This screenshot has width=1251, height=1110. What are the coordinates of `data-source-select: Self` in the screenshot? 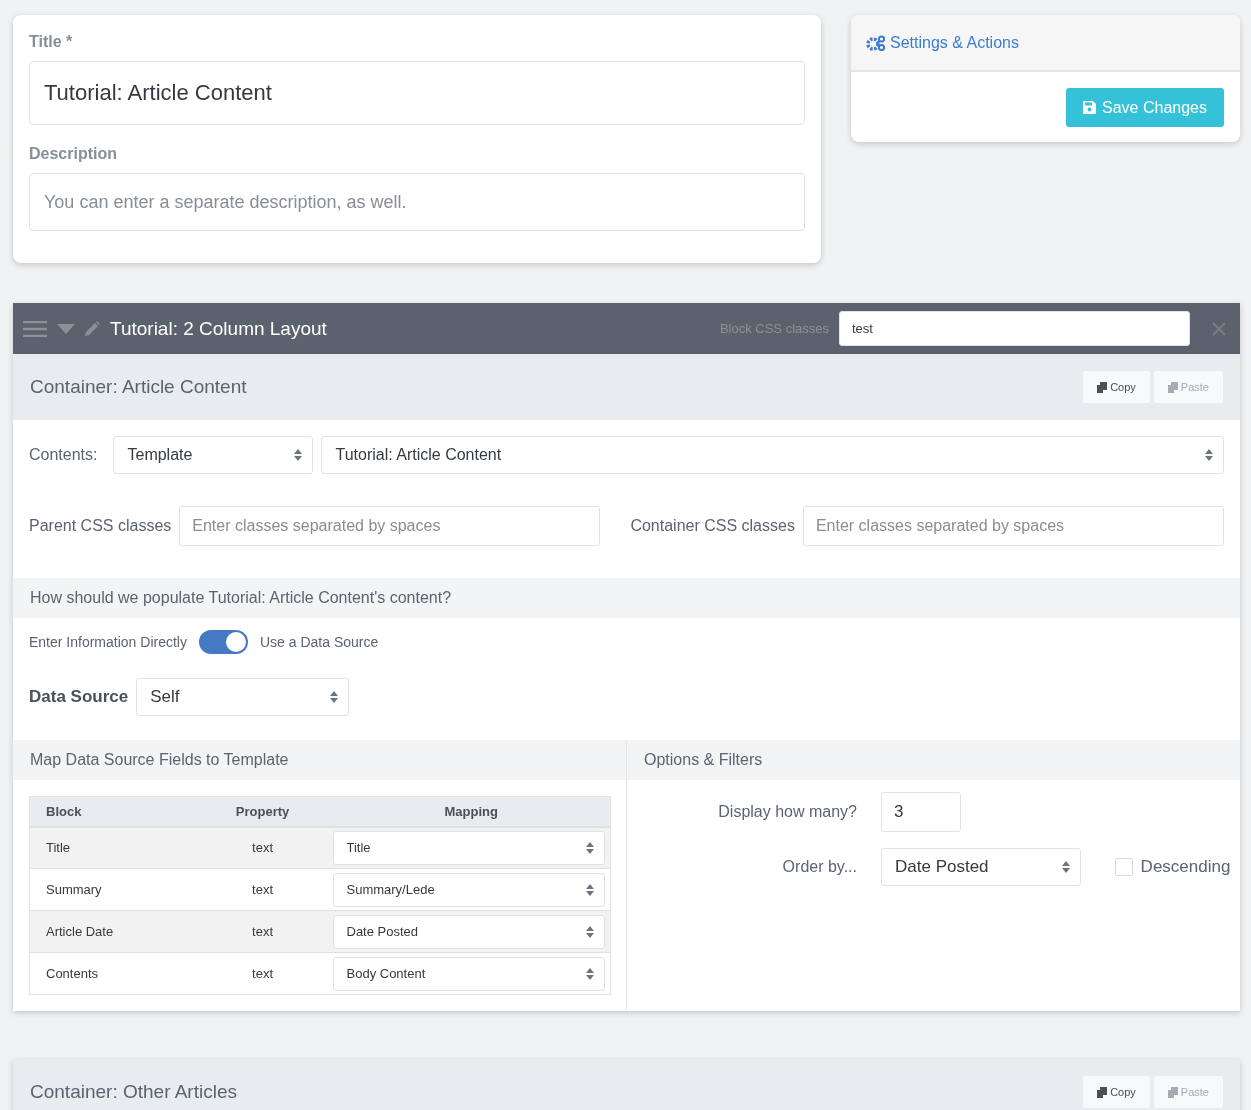 It's located at (243, 697).